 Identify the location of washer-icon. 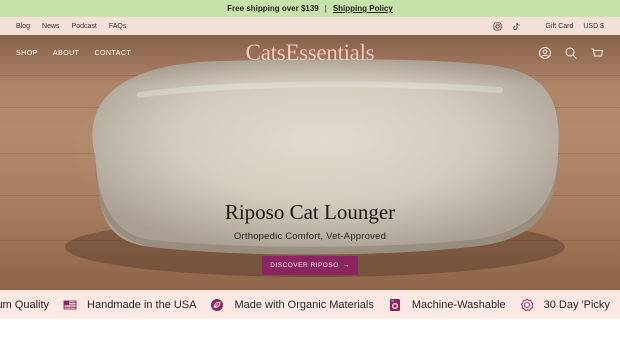
(394, 304).